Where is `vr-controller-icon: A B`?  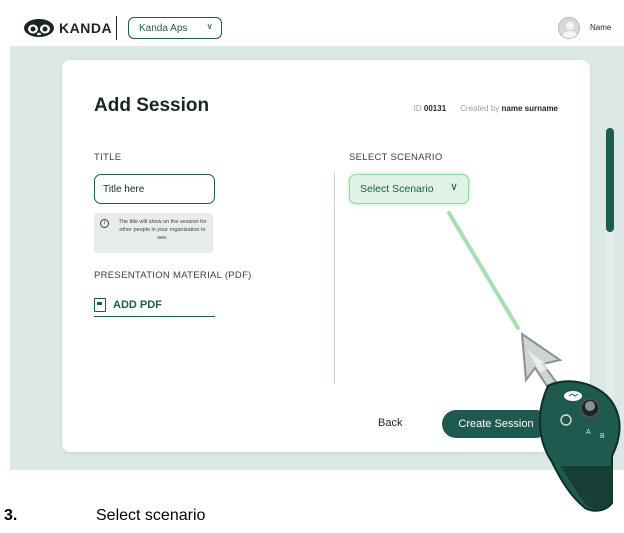
vr-controller-icon: A B is located at coordinates (579, 446).